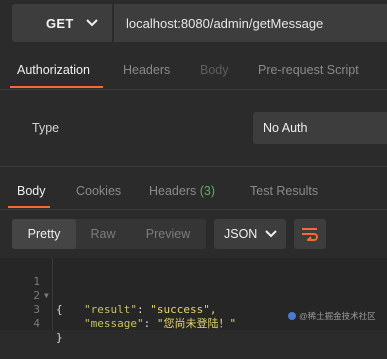 The width and height of the screenshot is (387, 359). I want to click on code-text: "message": "您尚未登陆！", so click(160, 323).